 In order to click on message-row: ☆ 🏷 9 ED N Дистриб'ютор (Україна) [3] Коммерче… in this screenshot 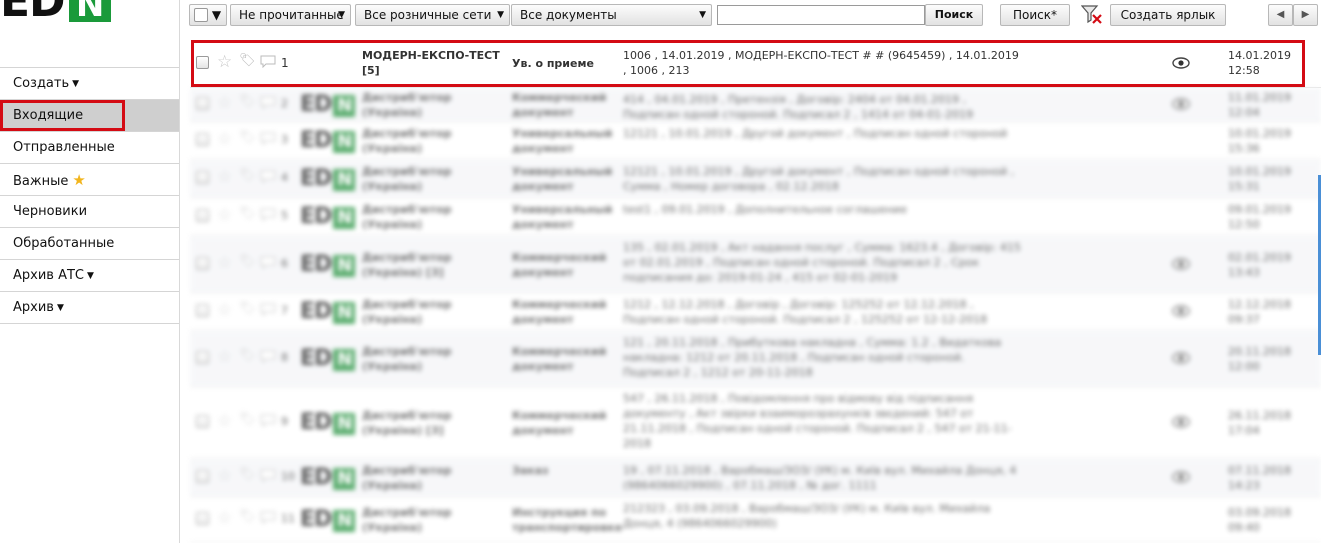, I will do `click(755, 423)`.